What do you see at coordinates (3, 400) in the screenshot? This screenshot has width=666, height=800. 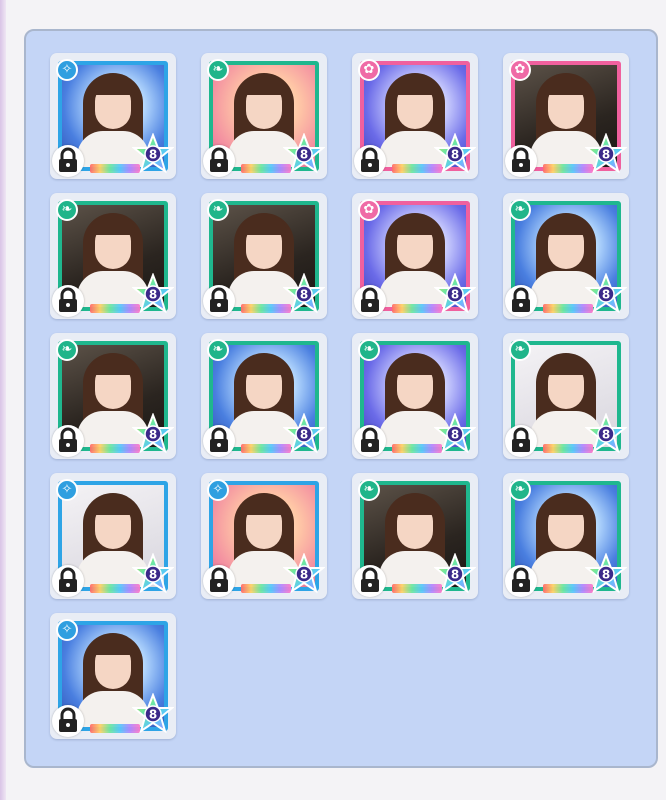 I see `left-edge-border` at bounding box center [3, 400].